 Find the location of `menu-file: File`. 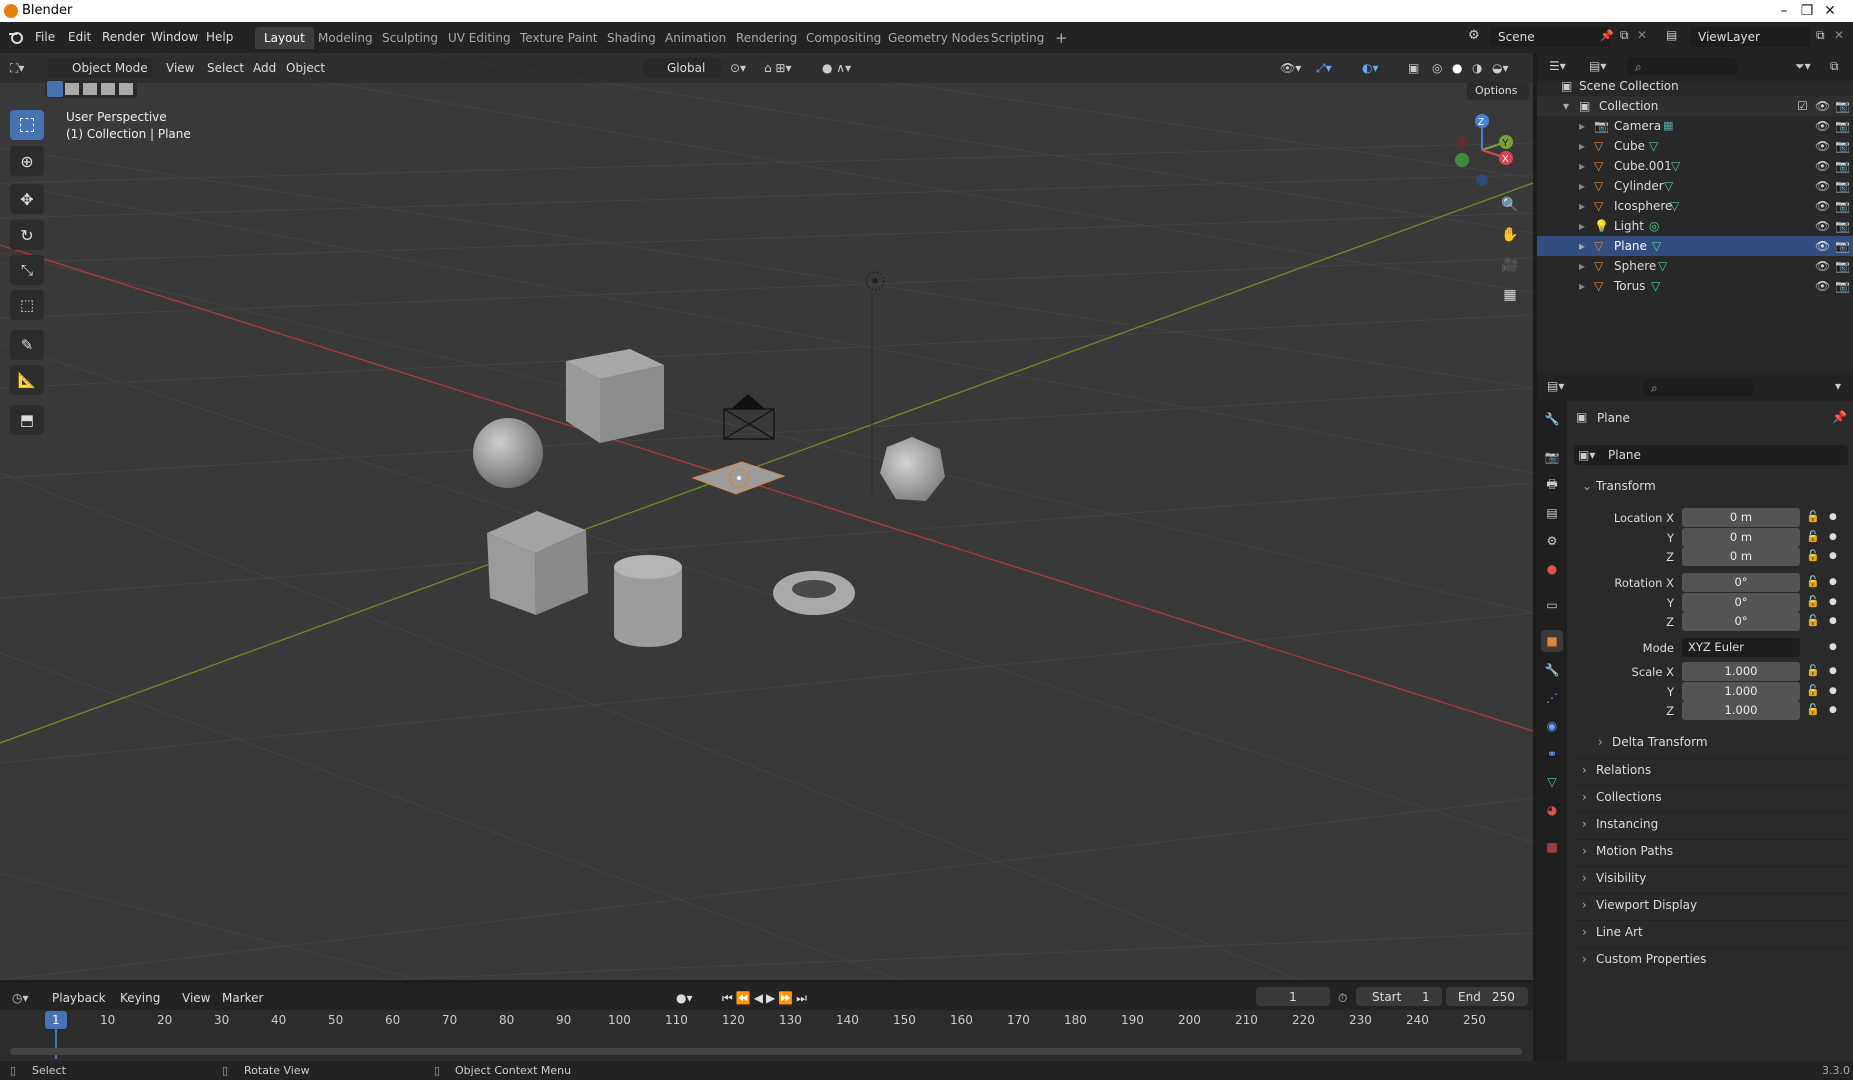

menu-file: File is located at coordinates (45, 37).